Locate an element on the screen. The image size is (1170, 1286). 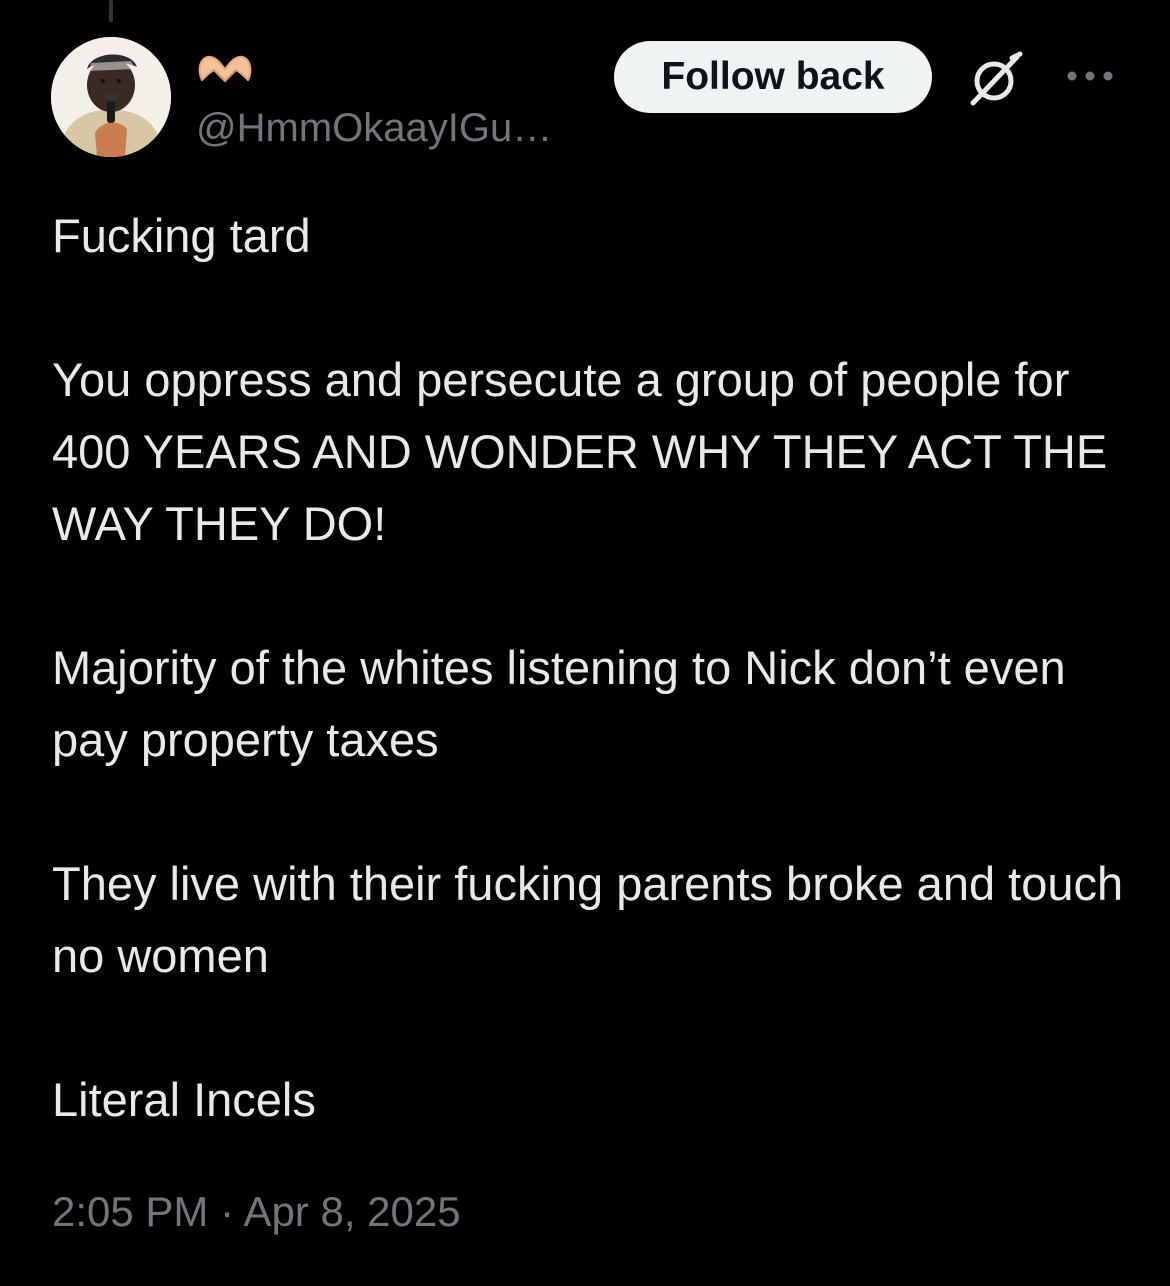
tweet-paragraph: Literal Incels is located at coordinates (184, 1099).